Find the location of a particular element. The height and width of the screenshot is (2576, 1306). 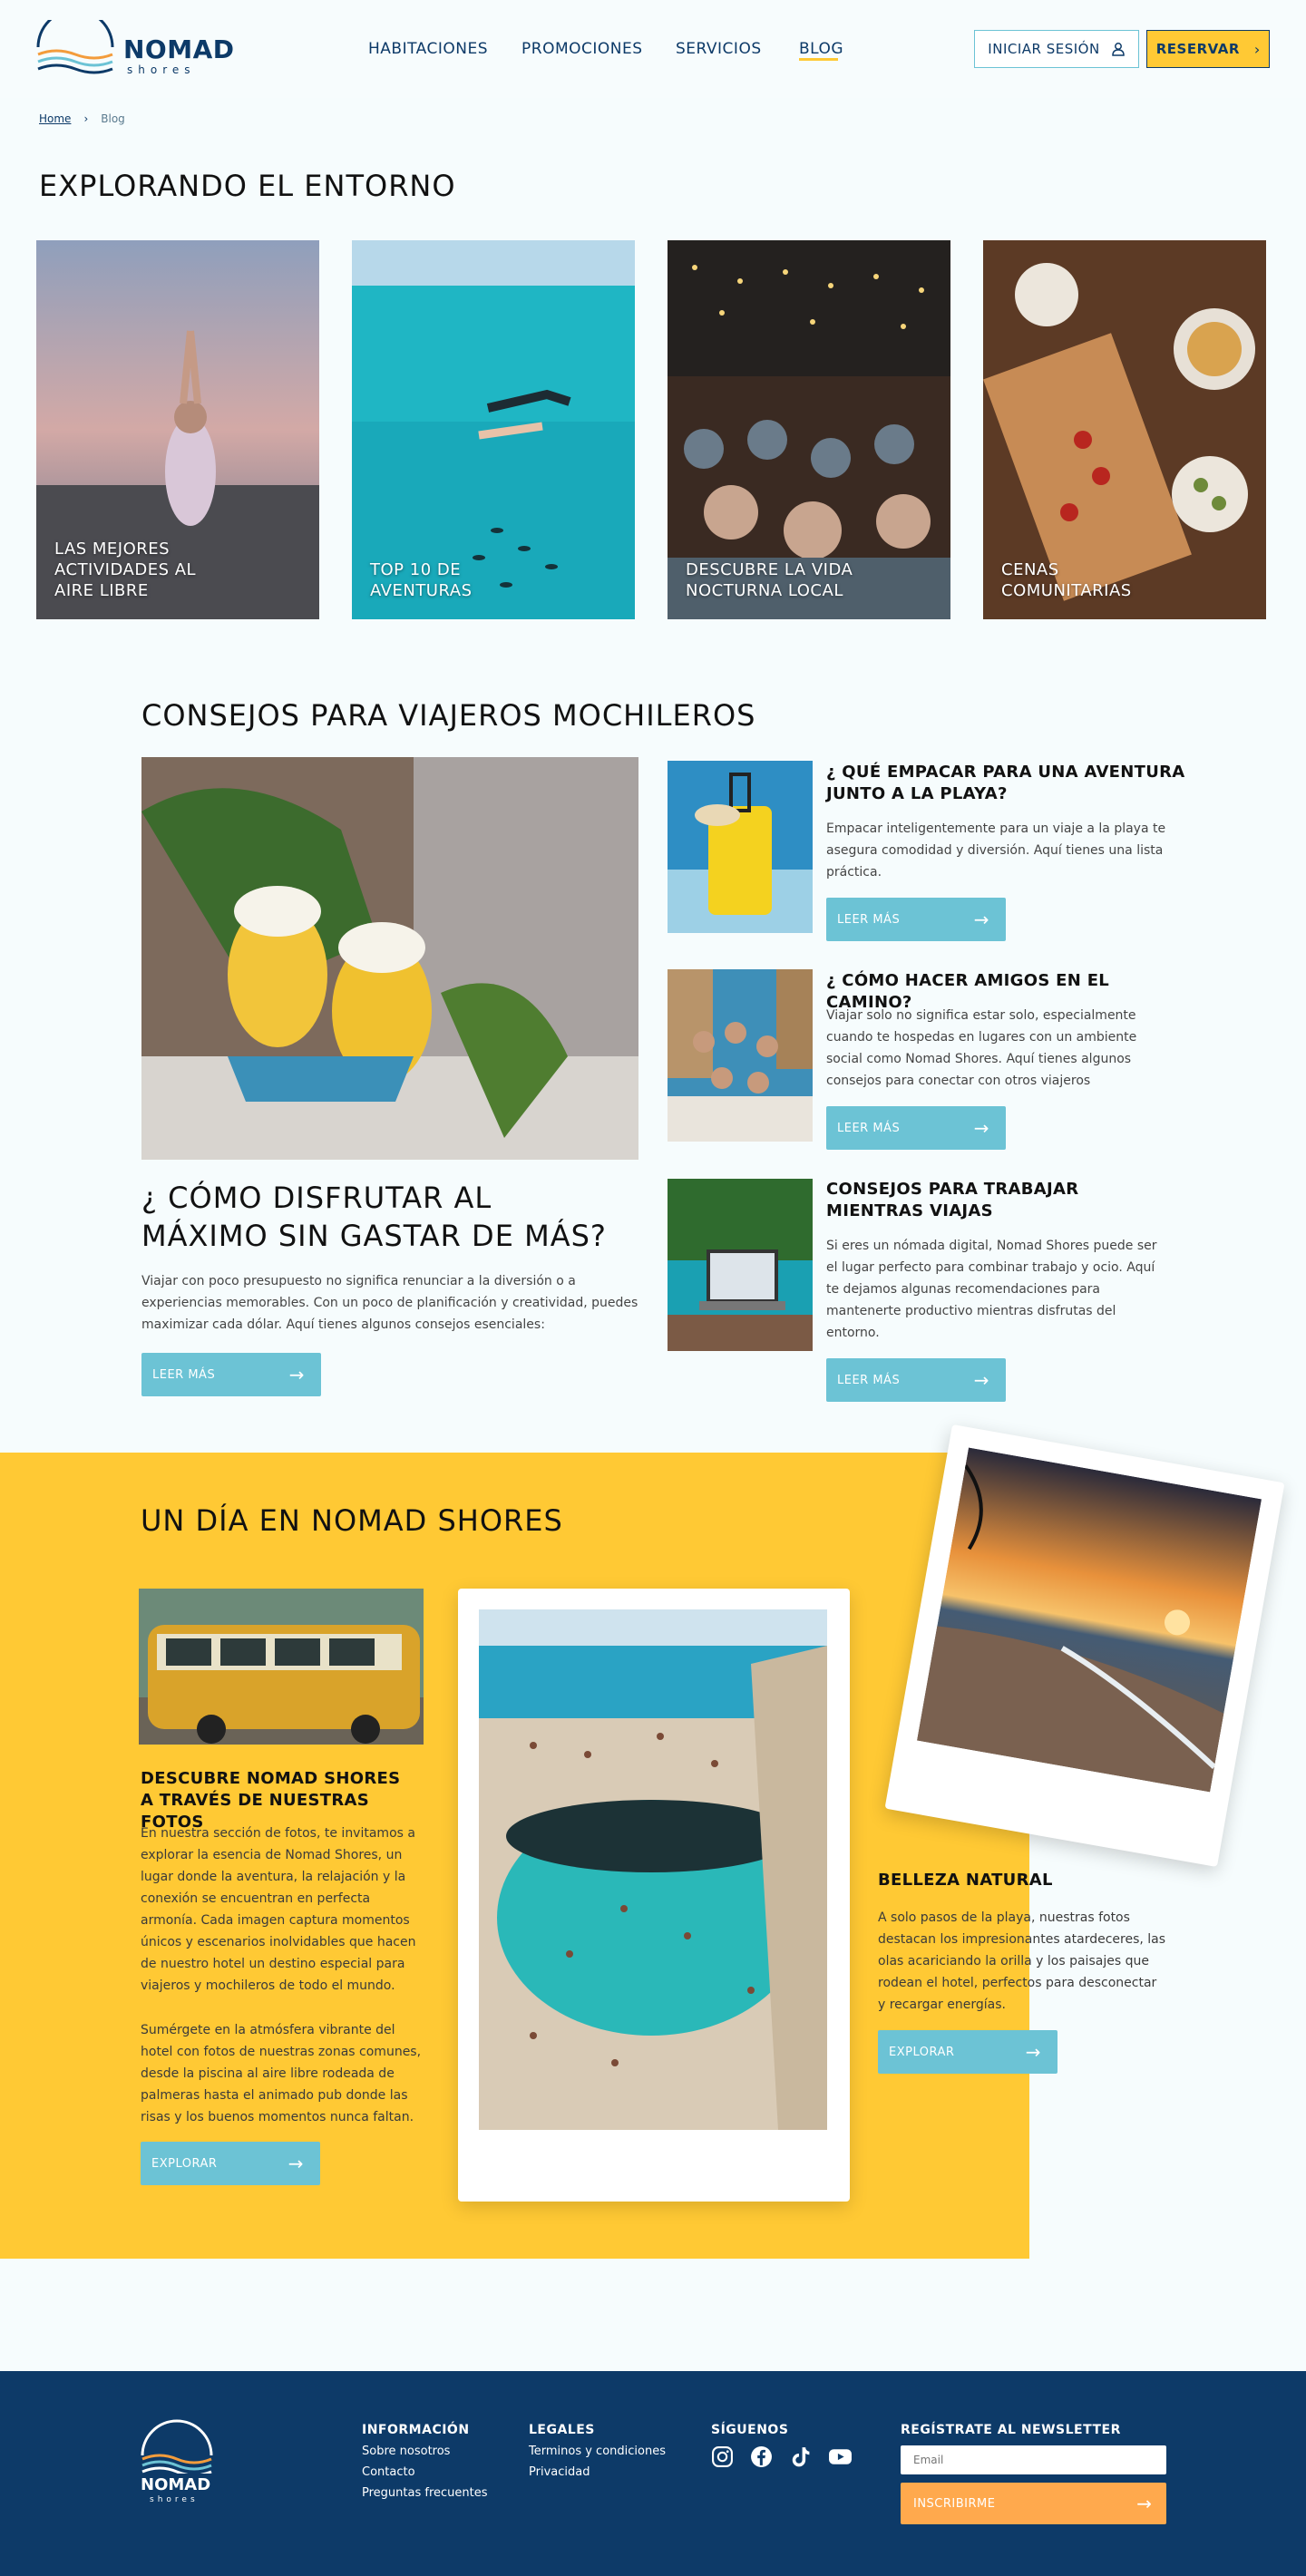

subscribe-label: INSCRIBIRME is located at coordinates (954, 2503).